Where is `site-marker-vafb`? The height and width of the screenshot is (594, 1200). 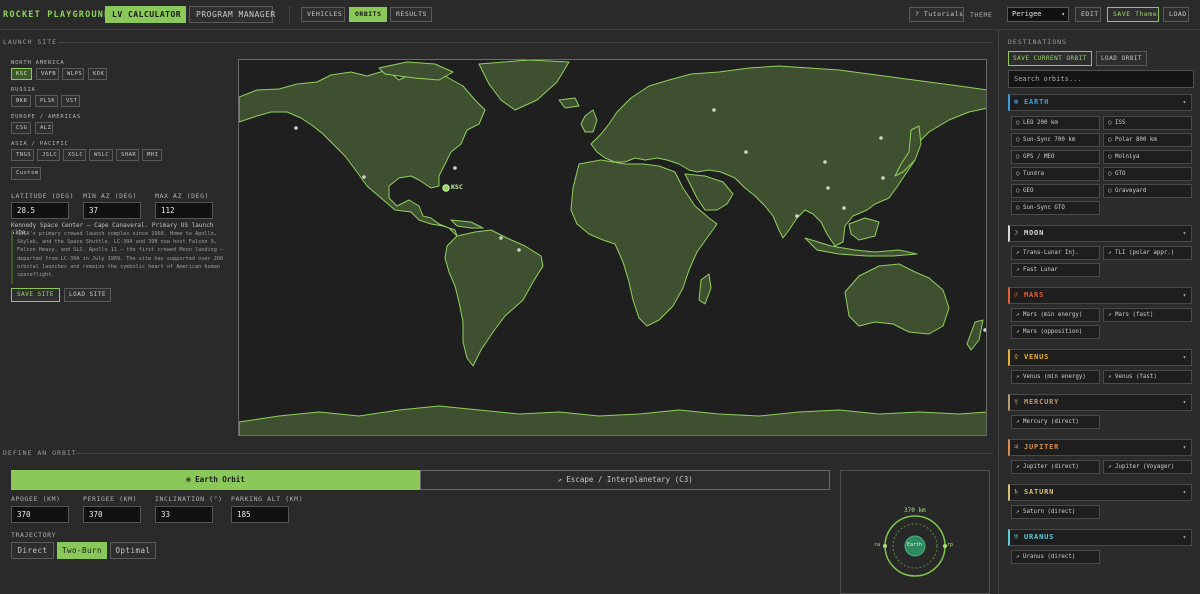 site-marker-vafb is located at coordinates (296, 128).